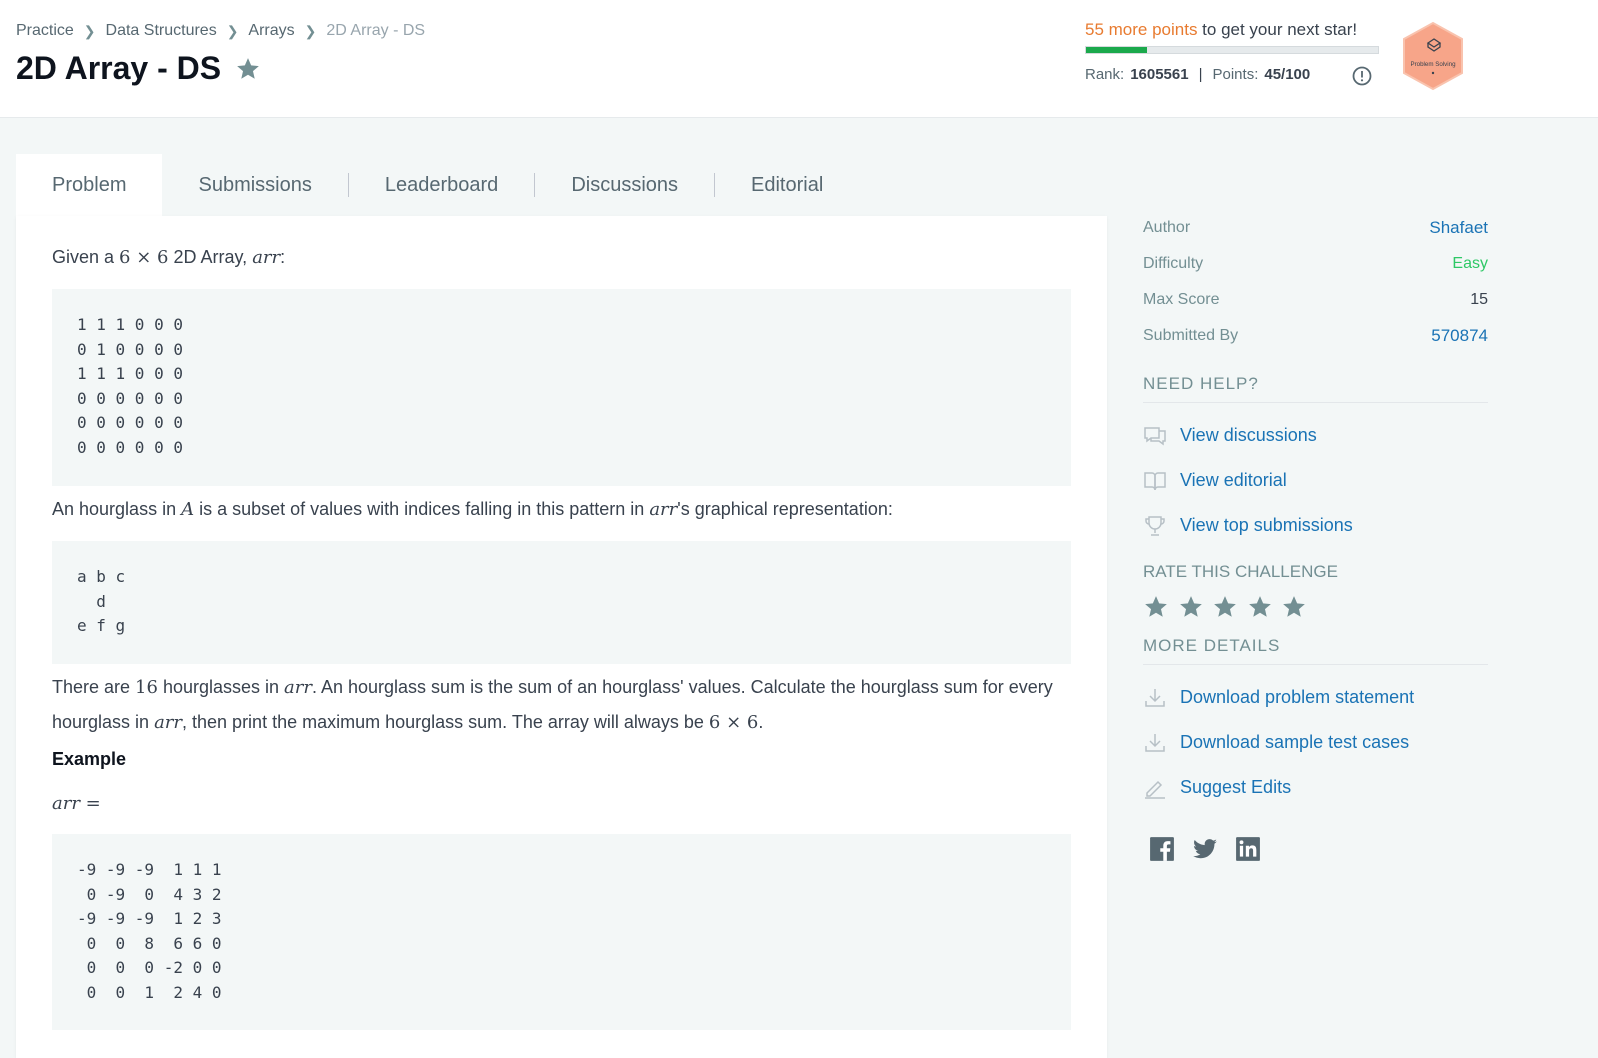 This screenshot has width=1598, height=1058. Describe the element at coordinates (1248, 849) in the screenshot. I see `linkedin-icon` at that location.